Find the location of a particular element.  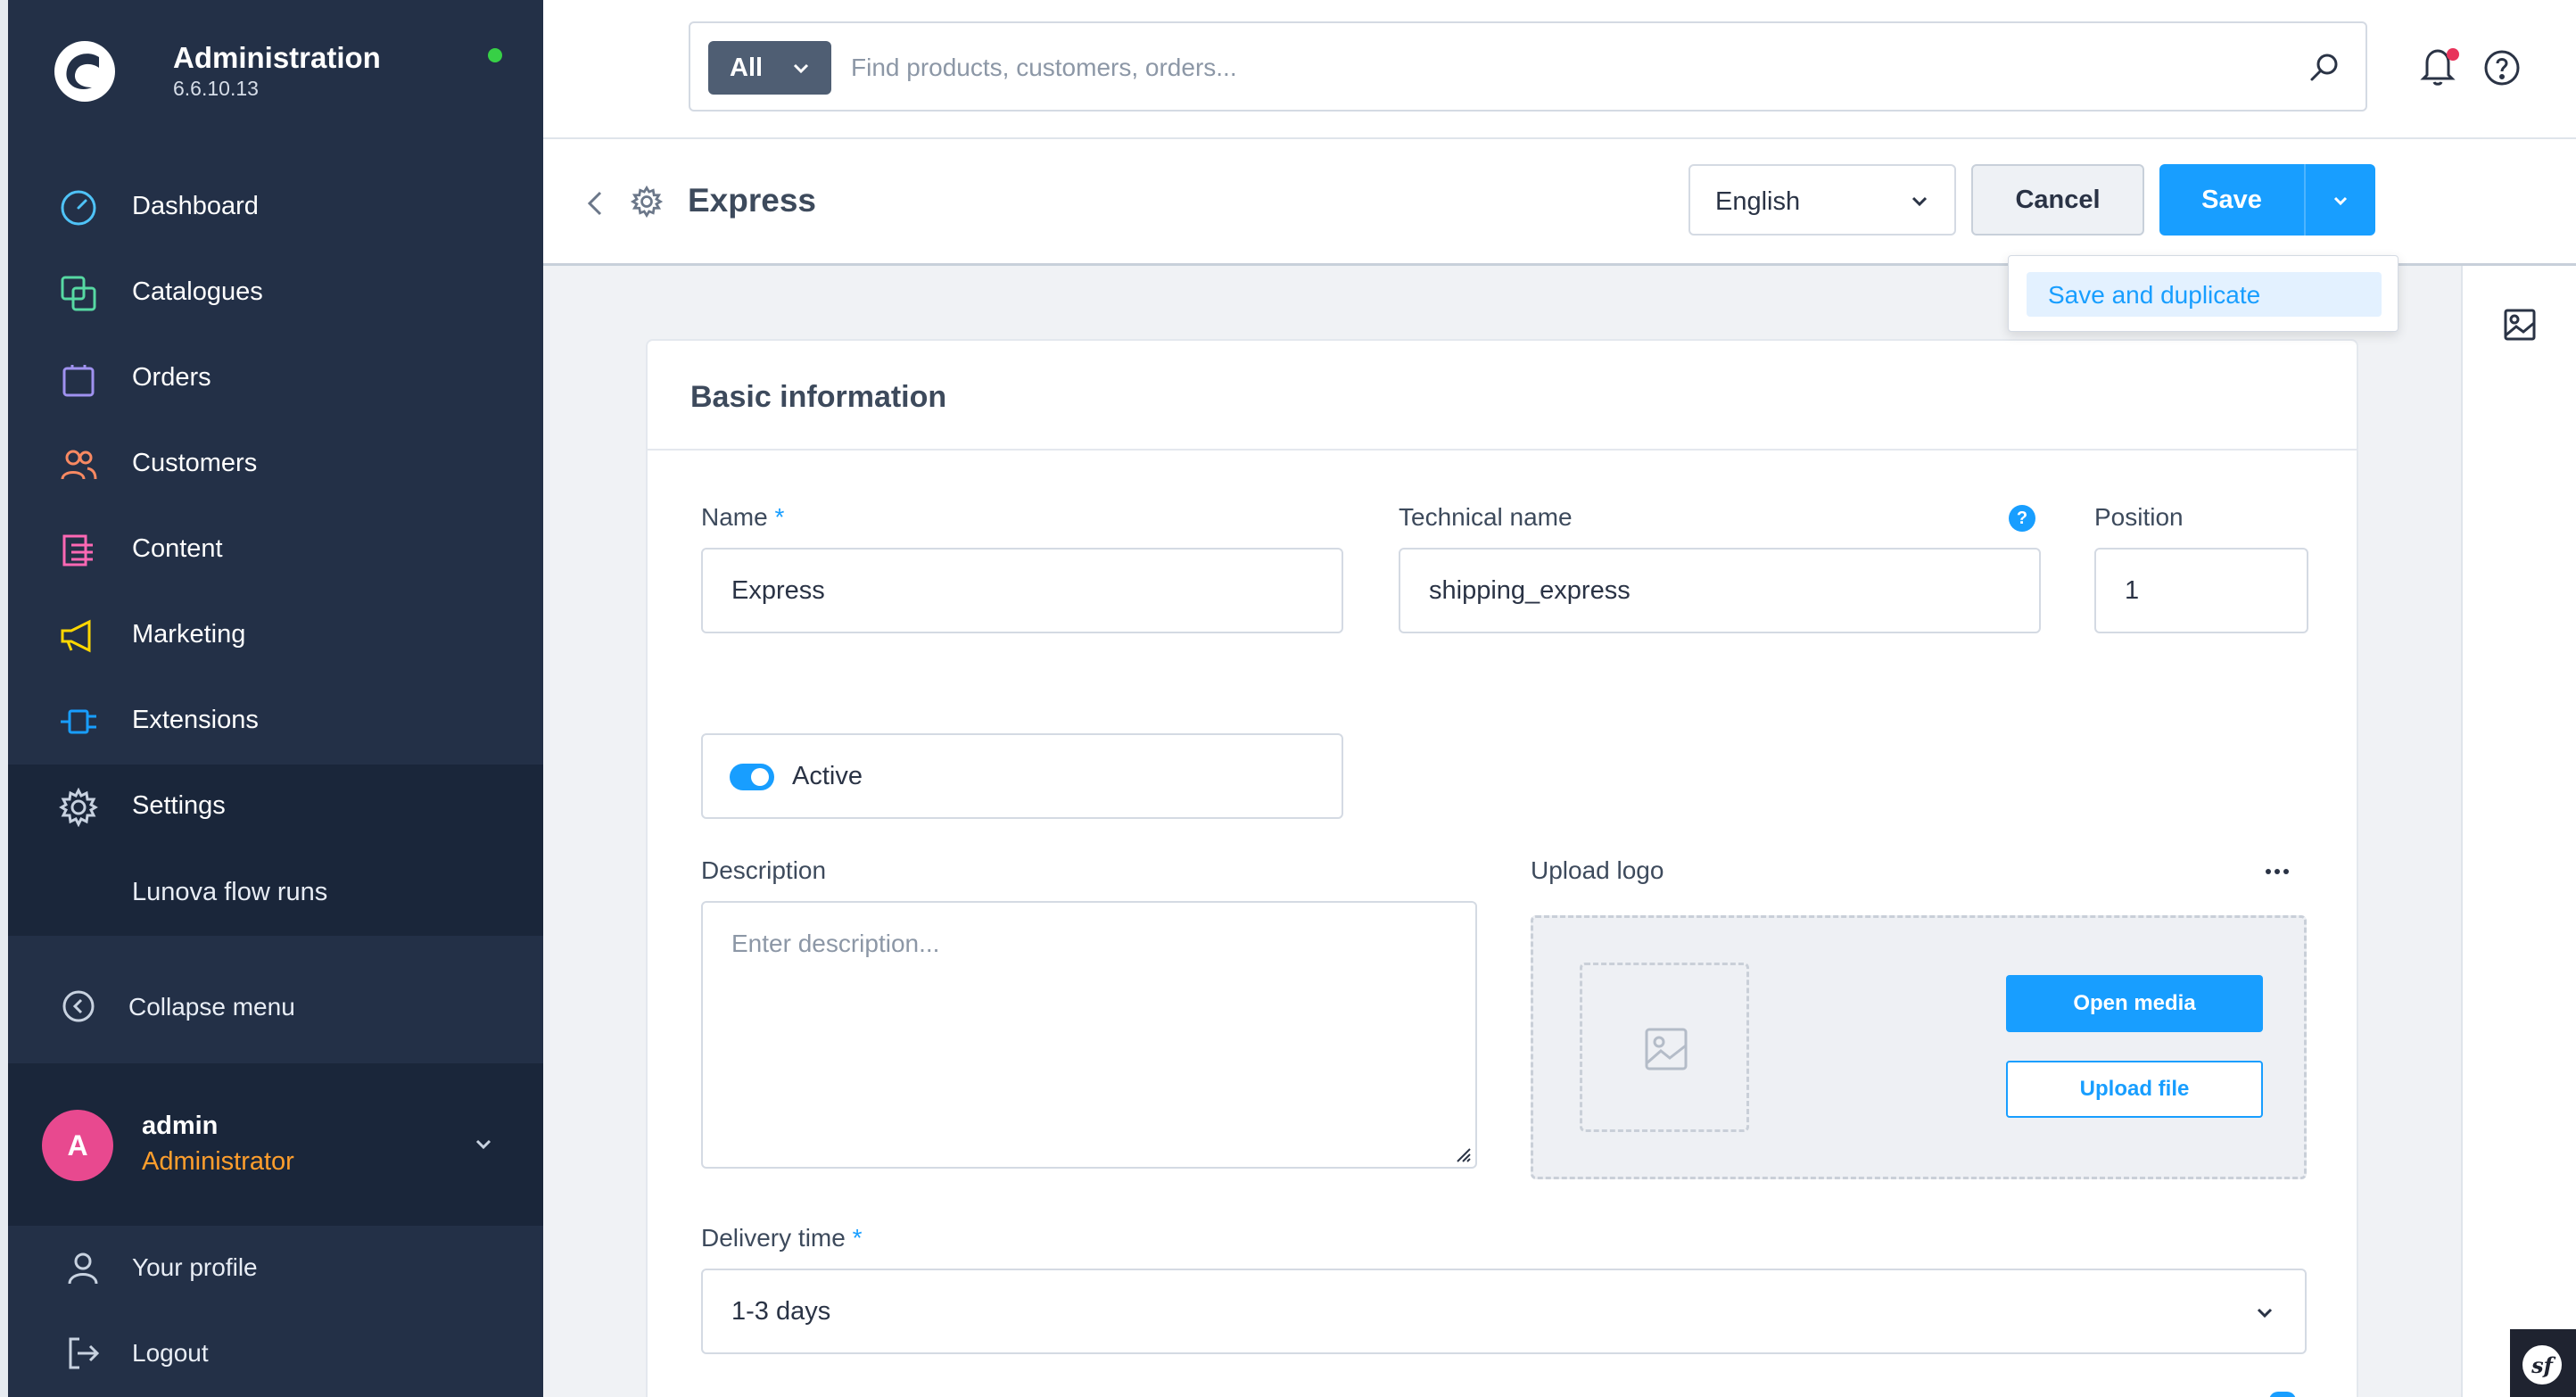

collapse-menu-button: Collapse menu is located at coordinates (275, 1007).